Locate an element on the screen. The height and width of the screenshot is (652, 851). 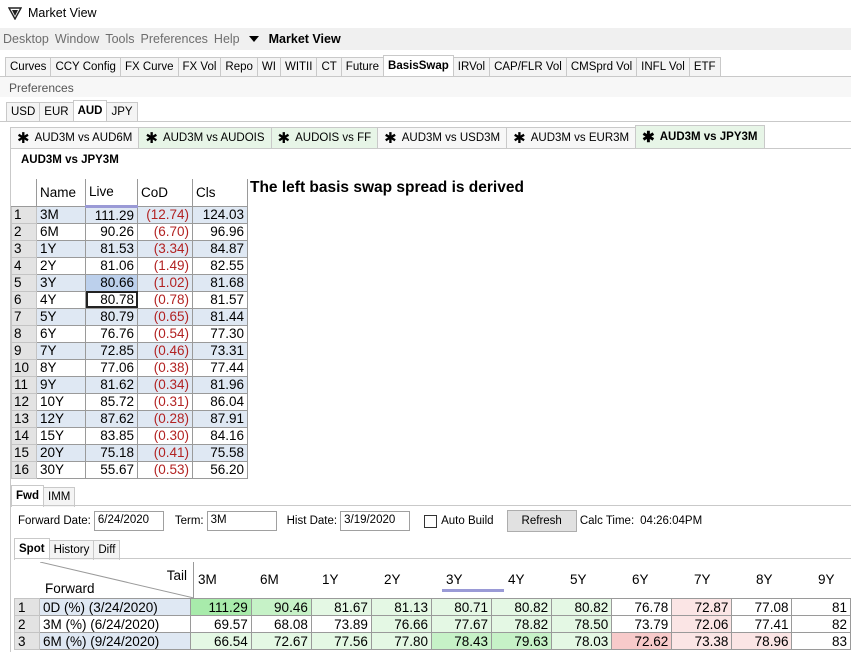
column-header-tenor: 3Y is located at coordinates (473, 582).